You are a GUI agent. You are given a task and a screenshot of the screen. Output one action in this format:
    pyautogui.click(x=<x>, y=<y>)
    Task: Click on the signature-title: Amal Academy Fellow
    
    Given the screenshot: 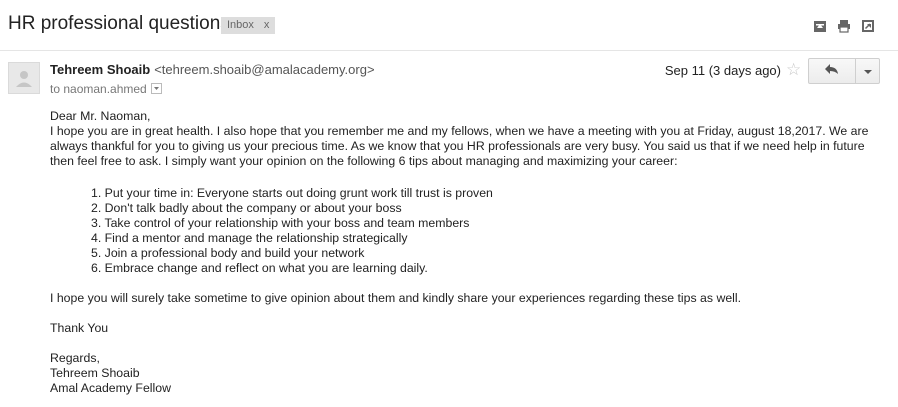 What is the action you would take?
    pyautogui.click(x=110, y=388)
    